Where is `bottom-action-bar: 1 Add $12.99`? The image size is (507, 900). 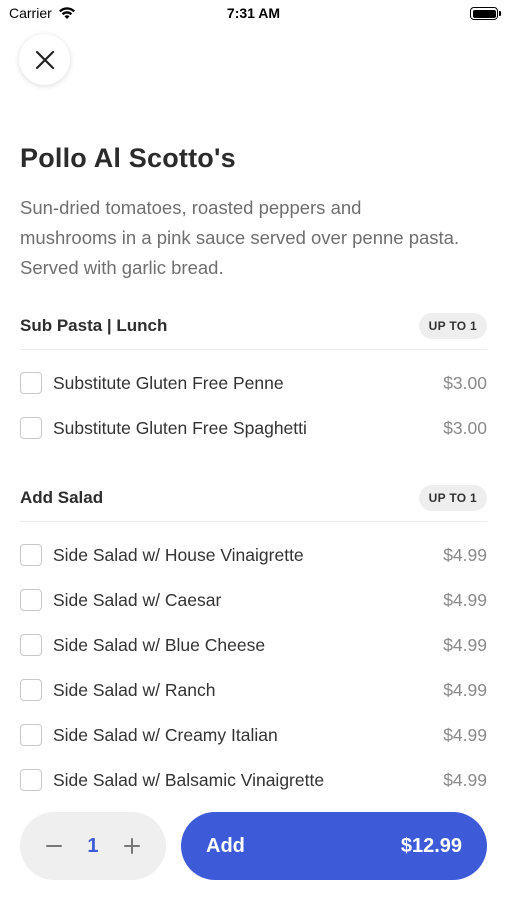
bottom-action-bar: 1 Add $12.99 is located at coordinates (253, 847).